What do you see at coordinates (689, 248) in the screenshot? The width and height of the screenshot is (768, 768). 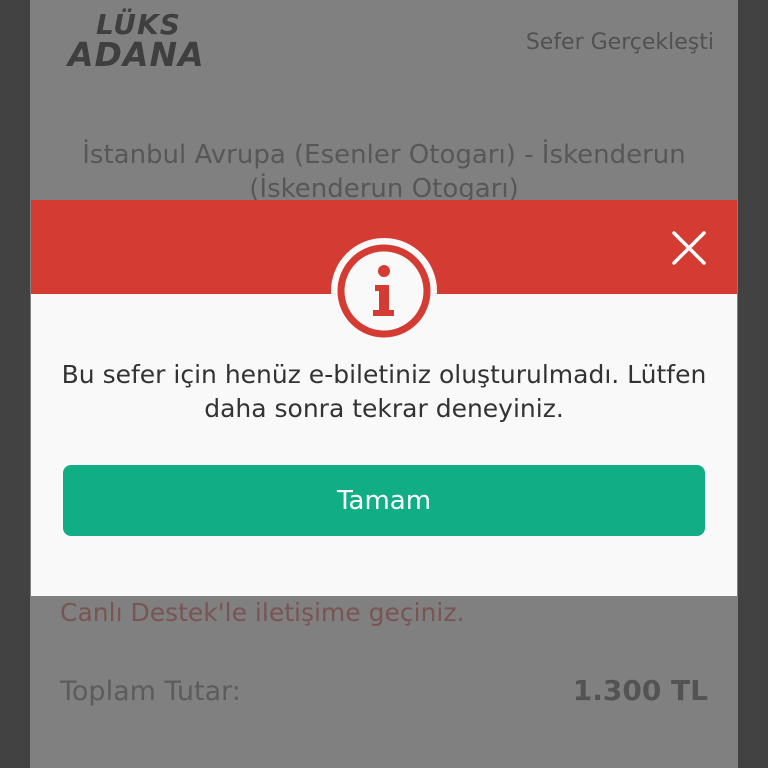 I see `close-icon` at bounding box center [689, 248].